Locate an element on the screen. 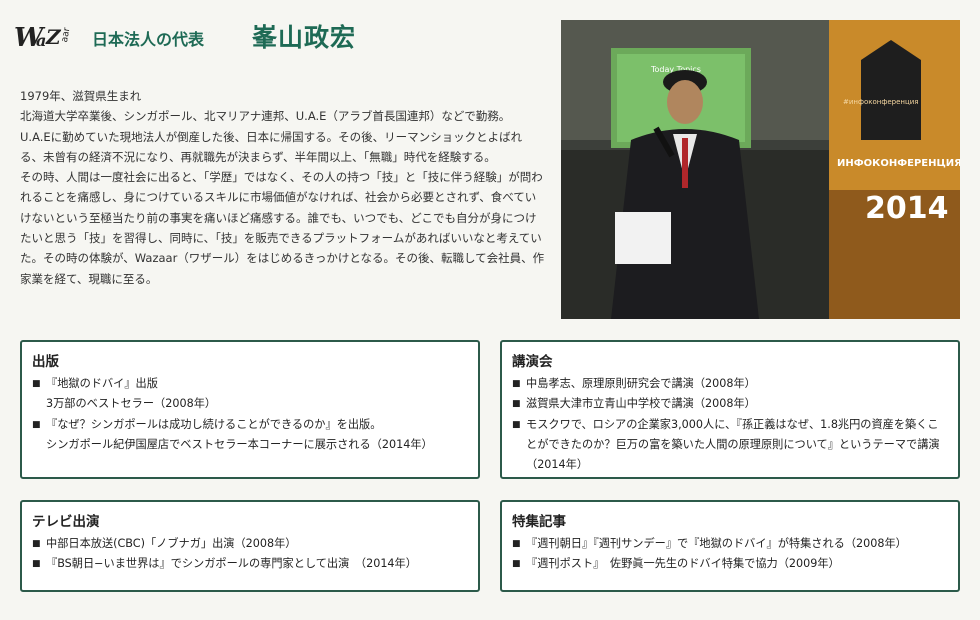  section-title: 講演会 is located at coordinates (532, 362).